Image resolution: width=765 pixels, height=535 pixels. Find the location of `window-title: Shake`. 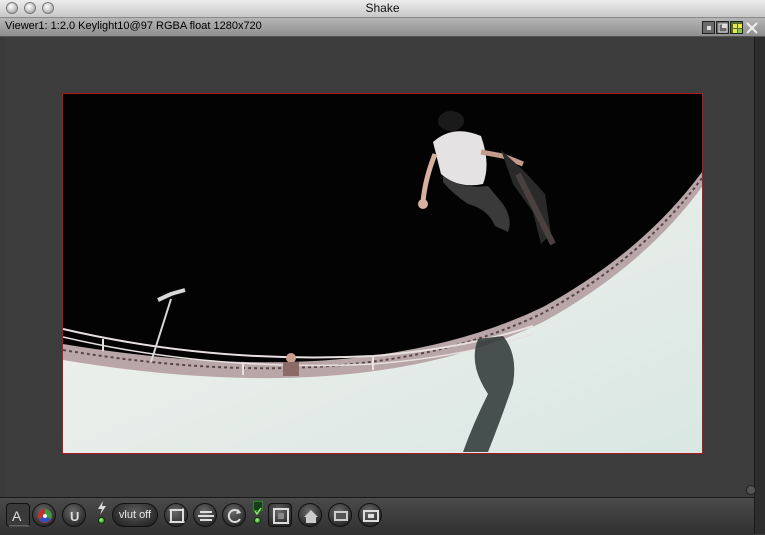

window-title: Shake is located at coordinates (382, 8).